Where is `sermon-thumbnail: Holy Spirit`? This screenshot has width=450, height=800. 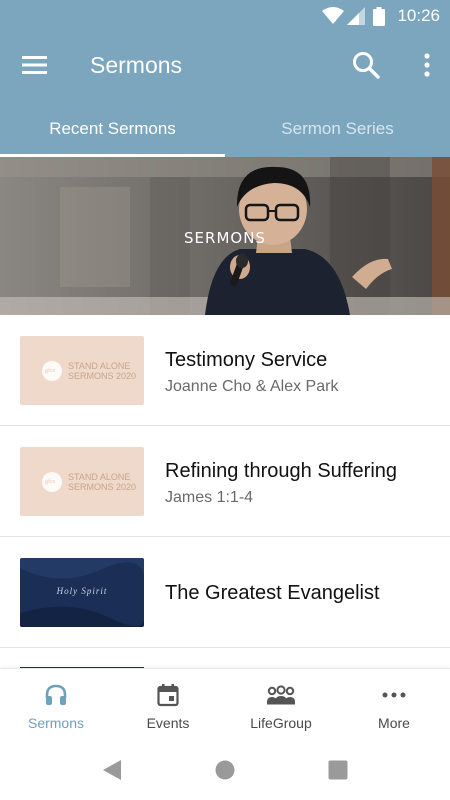
sermon-thumbnail: Holy Spirit is located at coordinates (82, 592).